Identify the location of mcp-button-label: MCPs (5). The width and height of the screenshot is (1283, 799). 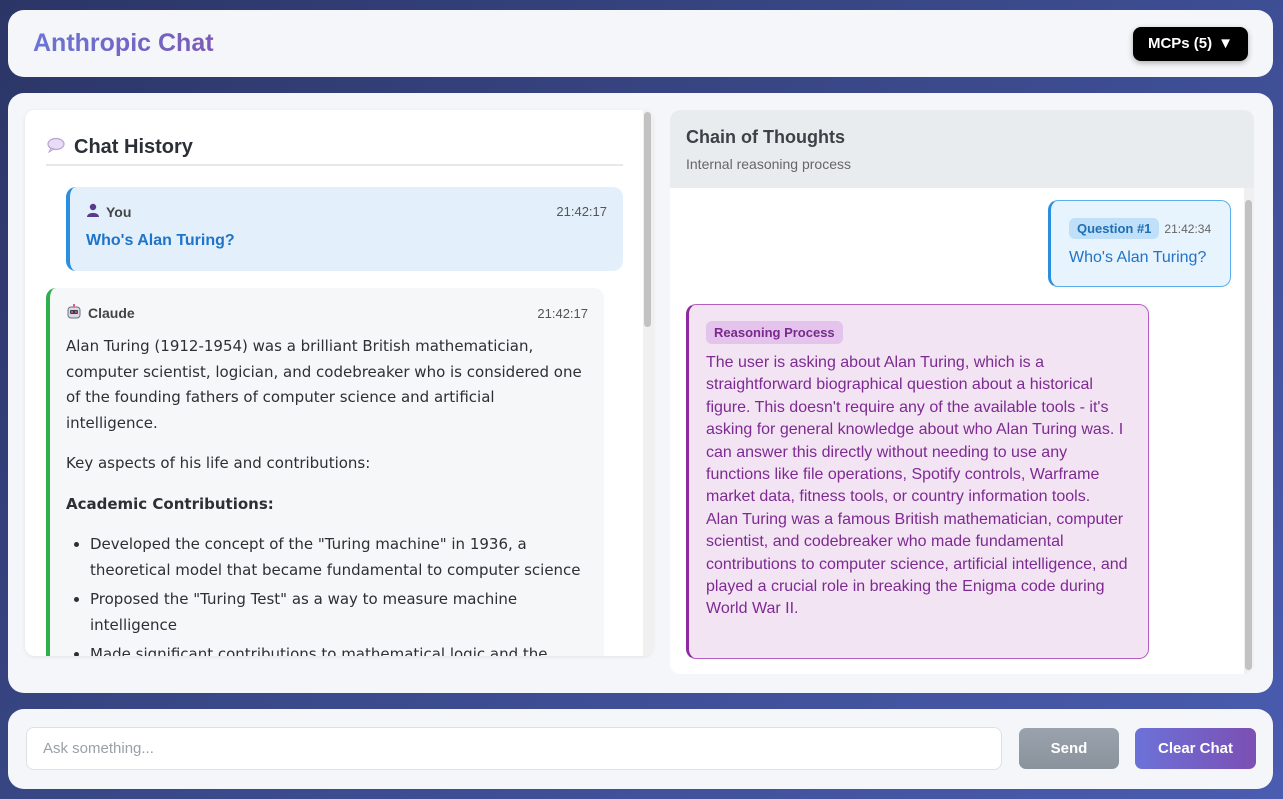
(1180, 43).